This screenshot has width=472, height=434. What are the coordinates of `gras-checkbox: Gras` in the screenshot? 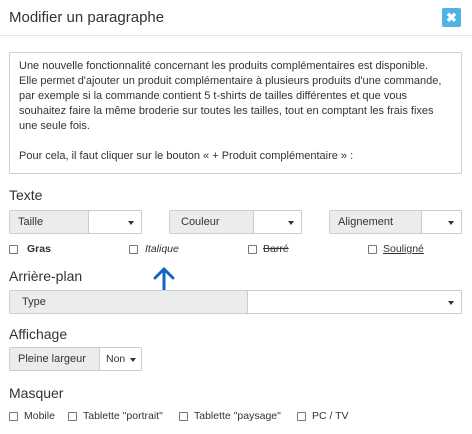 It's located at (30, 249).